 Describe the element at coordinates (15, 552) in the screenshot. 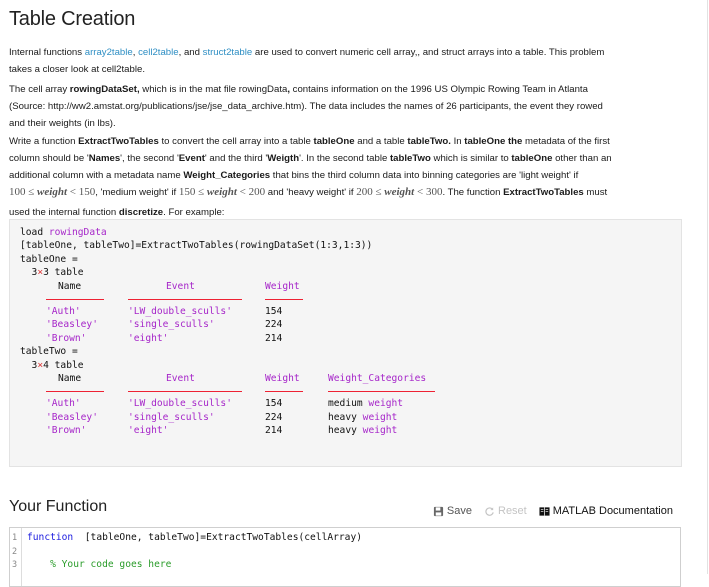

I see `line-number: 2` at that location.